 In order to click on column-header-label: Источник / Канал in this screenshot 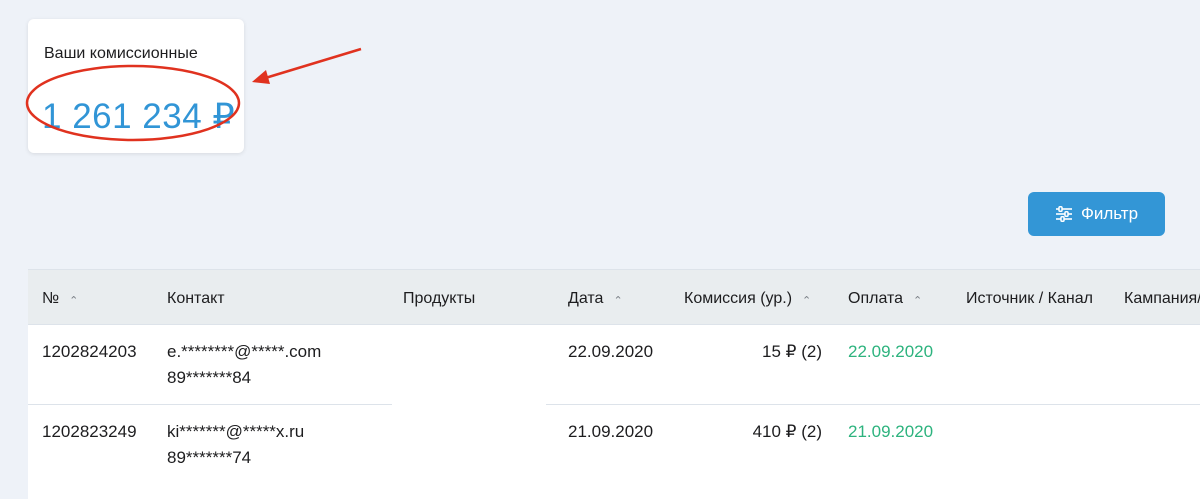, I will do `click(1029, 298)`.